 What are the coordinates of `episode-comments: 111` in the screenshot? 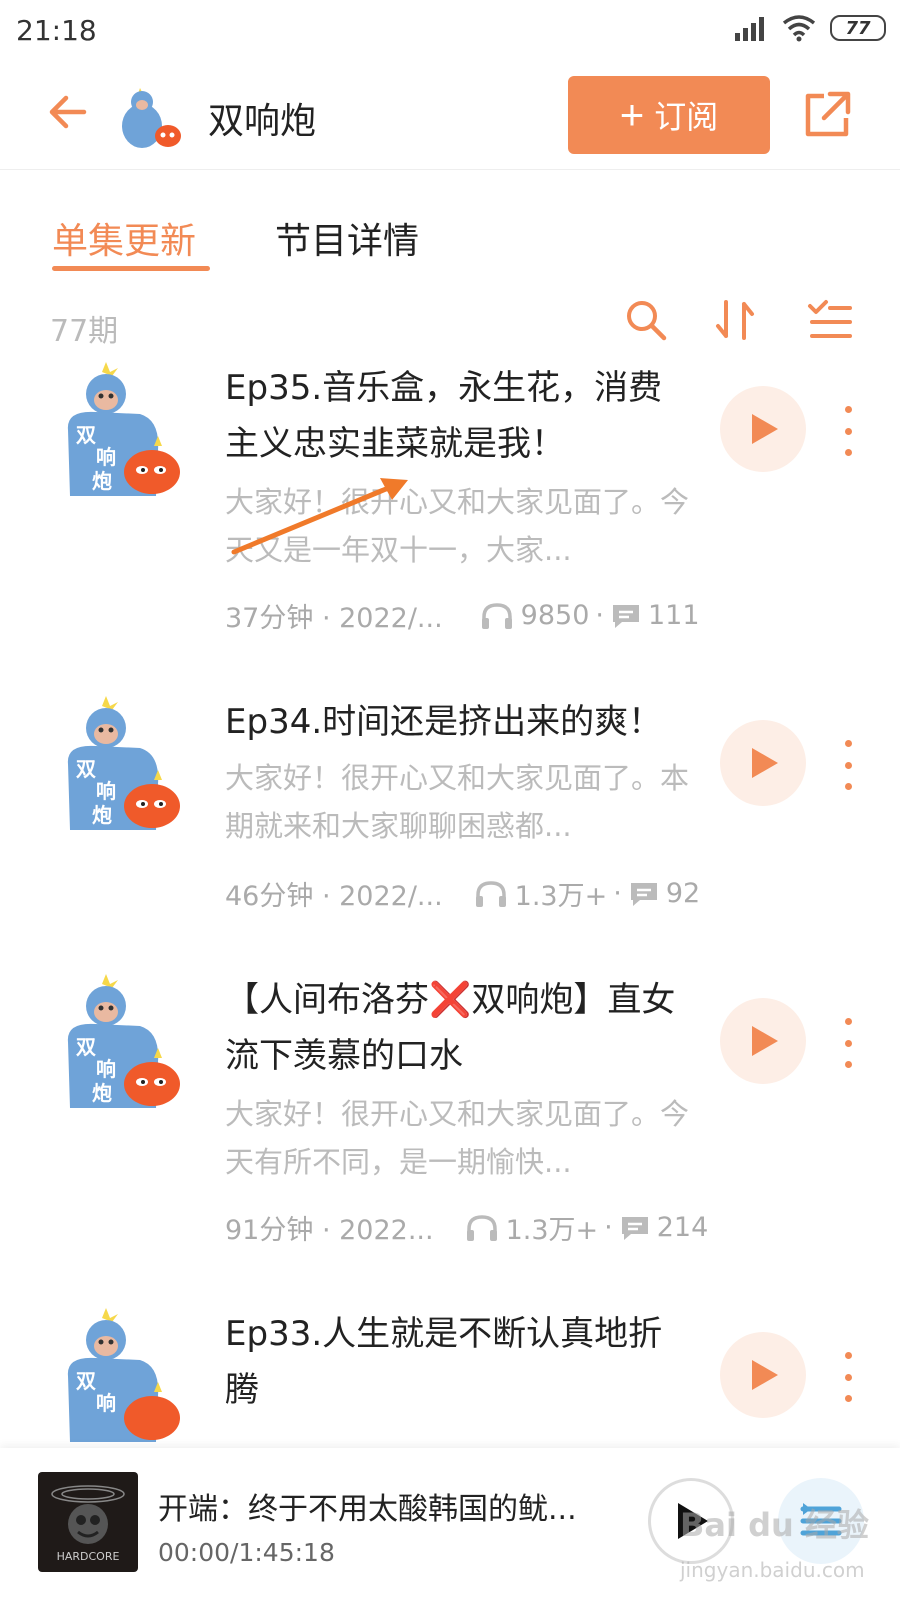 It's located at (673, 615).